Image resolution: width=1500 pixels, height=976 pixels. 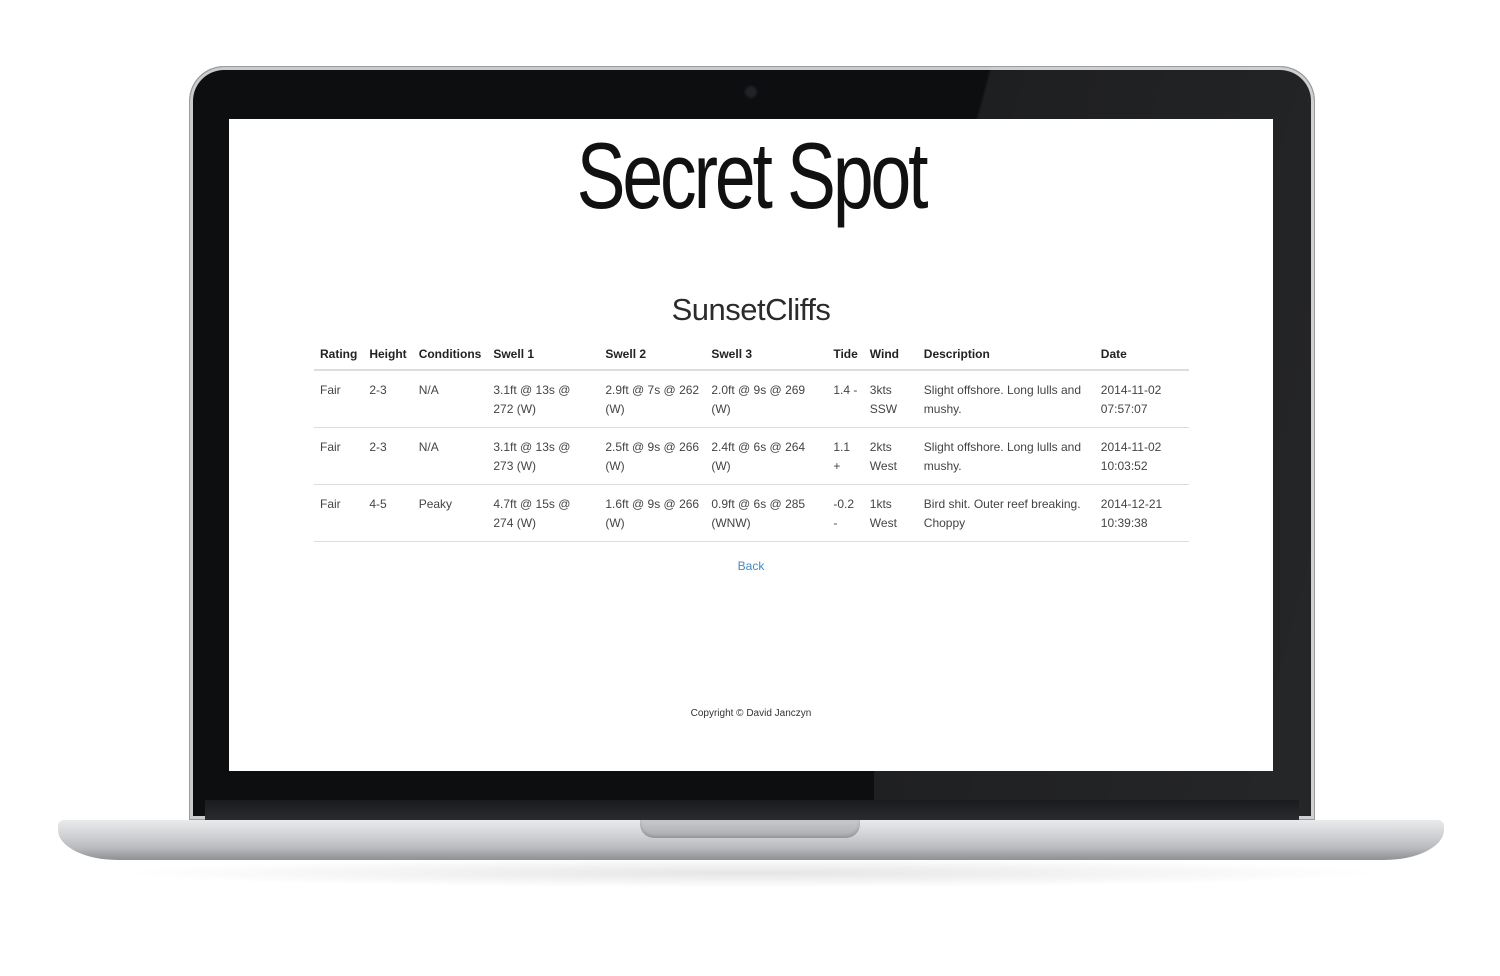 What do you see at coordinates (1141, 399) in the screenshot?
I see `cell-date: 2014-11-02 07:57:07` at bounding box center [1141, 399].